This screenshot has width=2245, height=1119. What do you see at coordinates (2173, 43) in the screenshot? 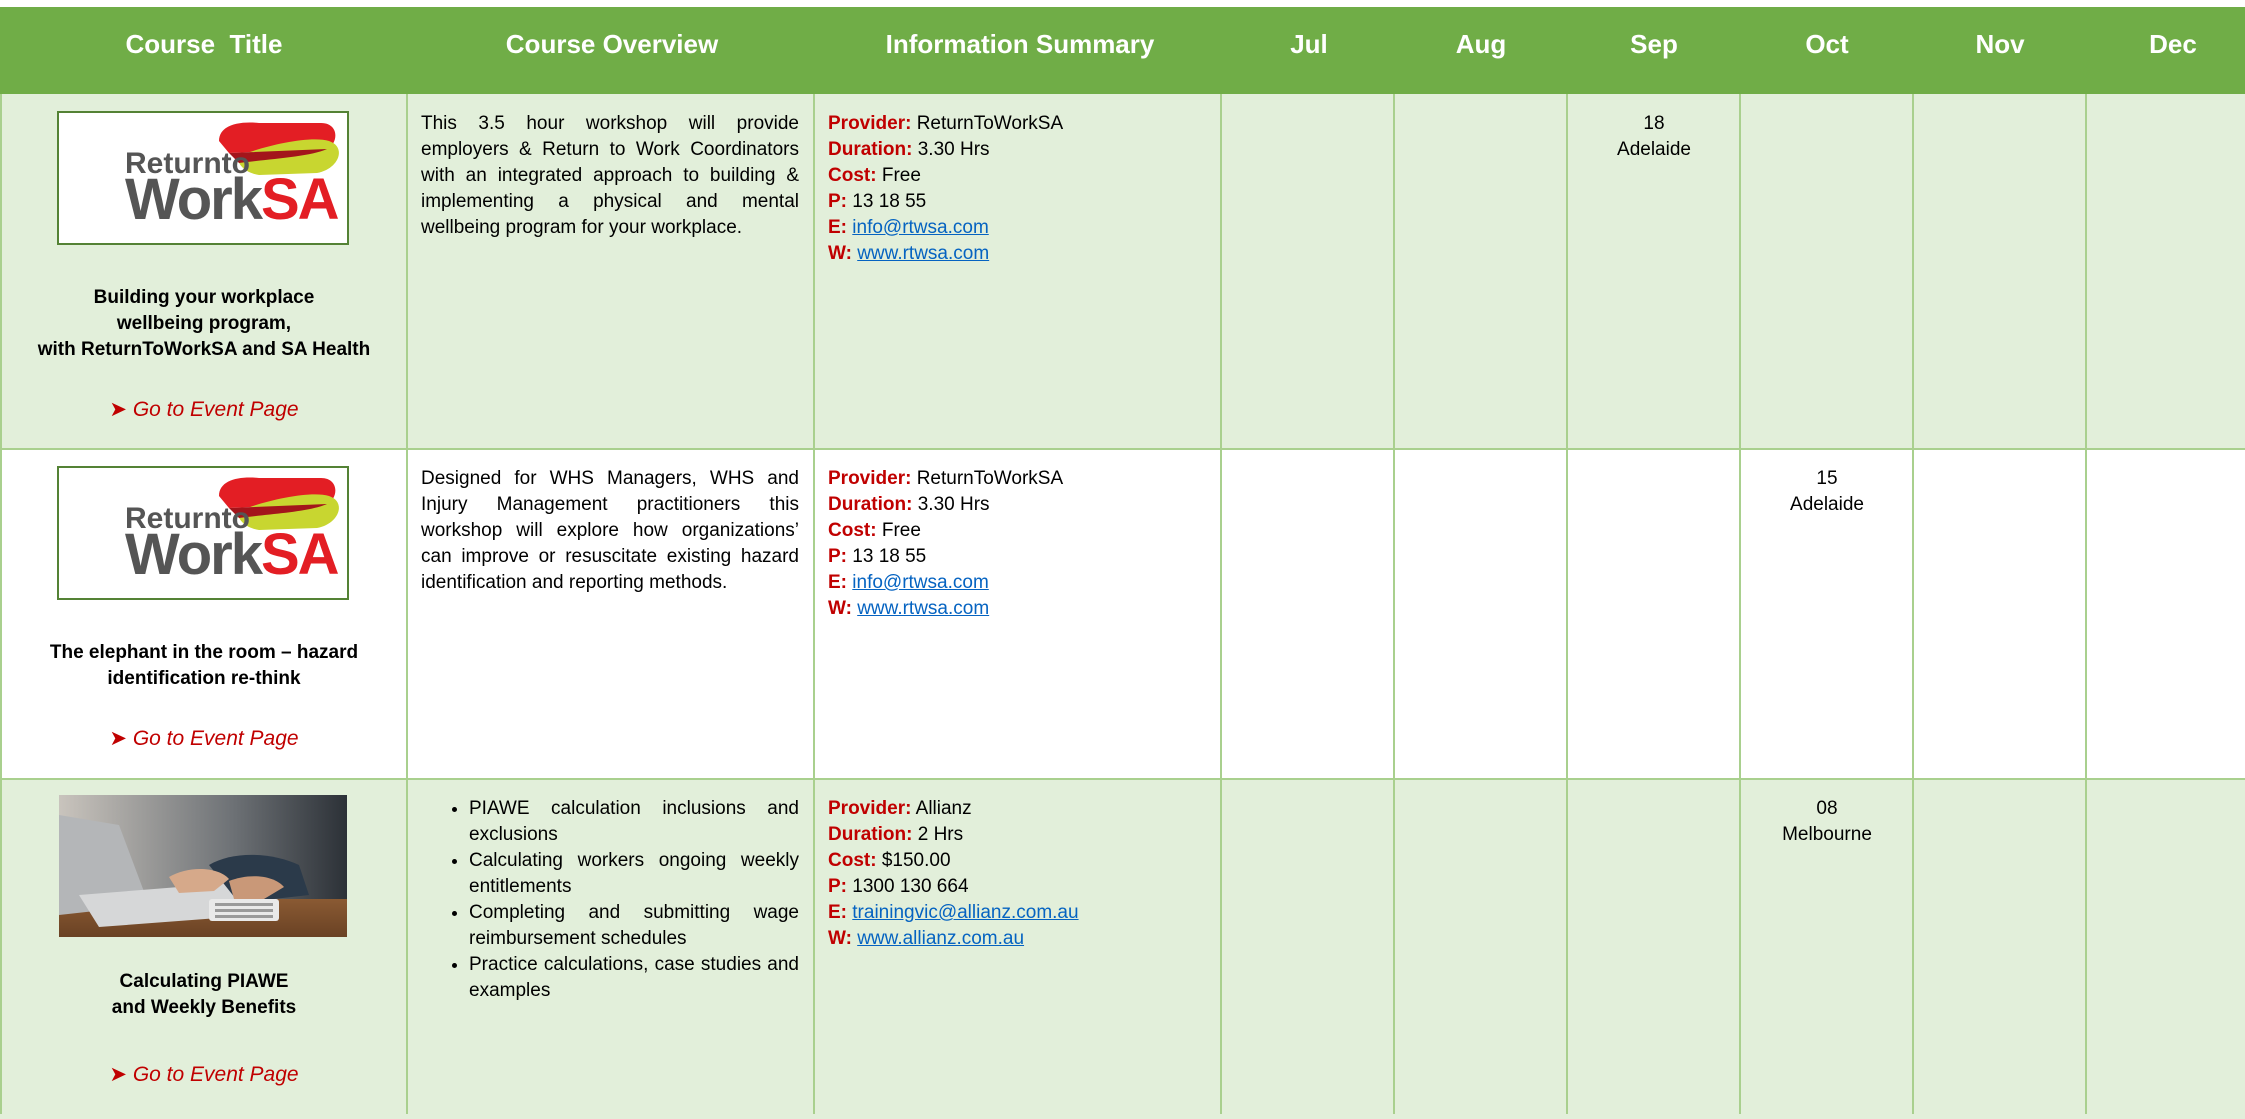
I see `col-dec: Dec` at bounding box center [2173, 43].